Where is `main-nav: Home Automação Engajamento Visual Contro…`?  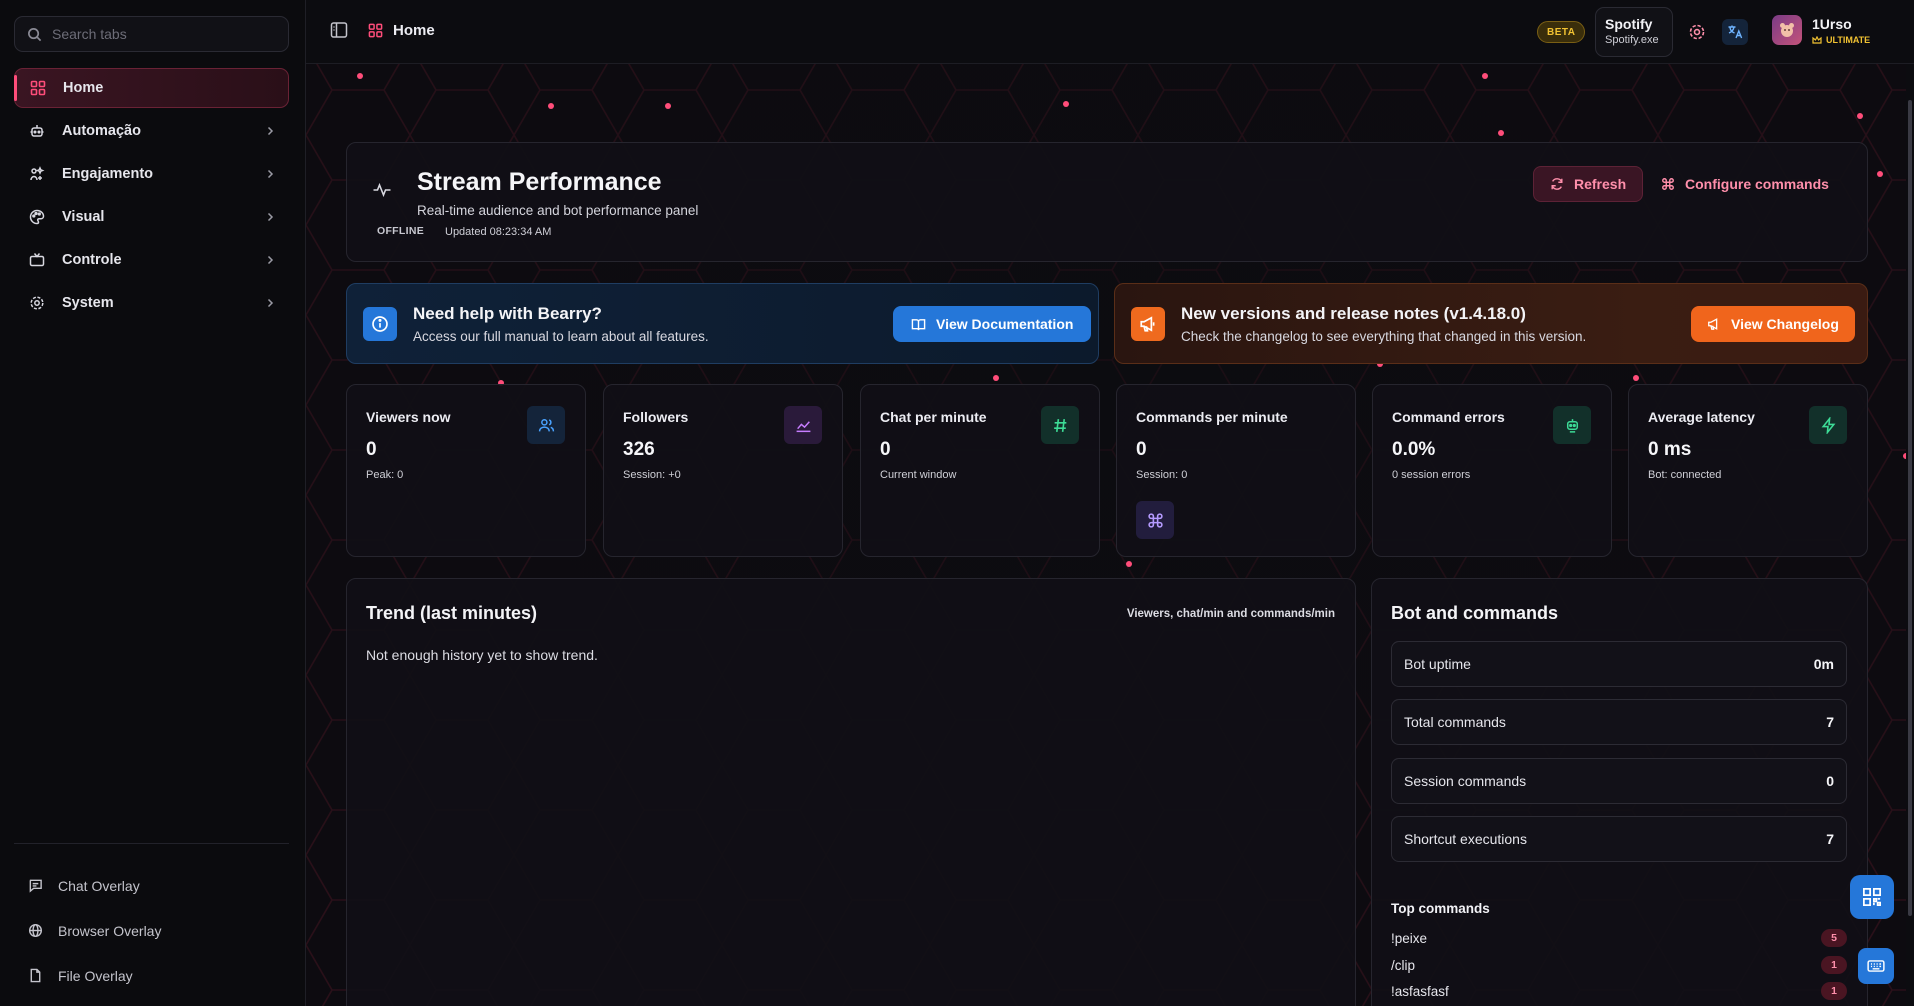 main-nav: Home Automação Engajamento Visual Contro… is located at coordinates (151, 197).